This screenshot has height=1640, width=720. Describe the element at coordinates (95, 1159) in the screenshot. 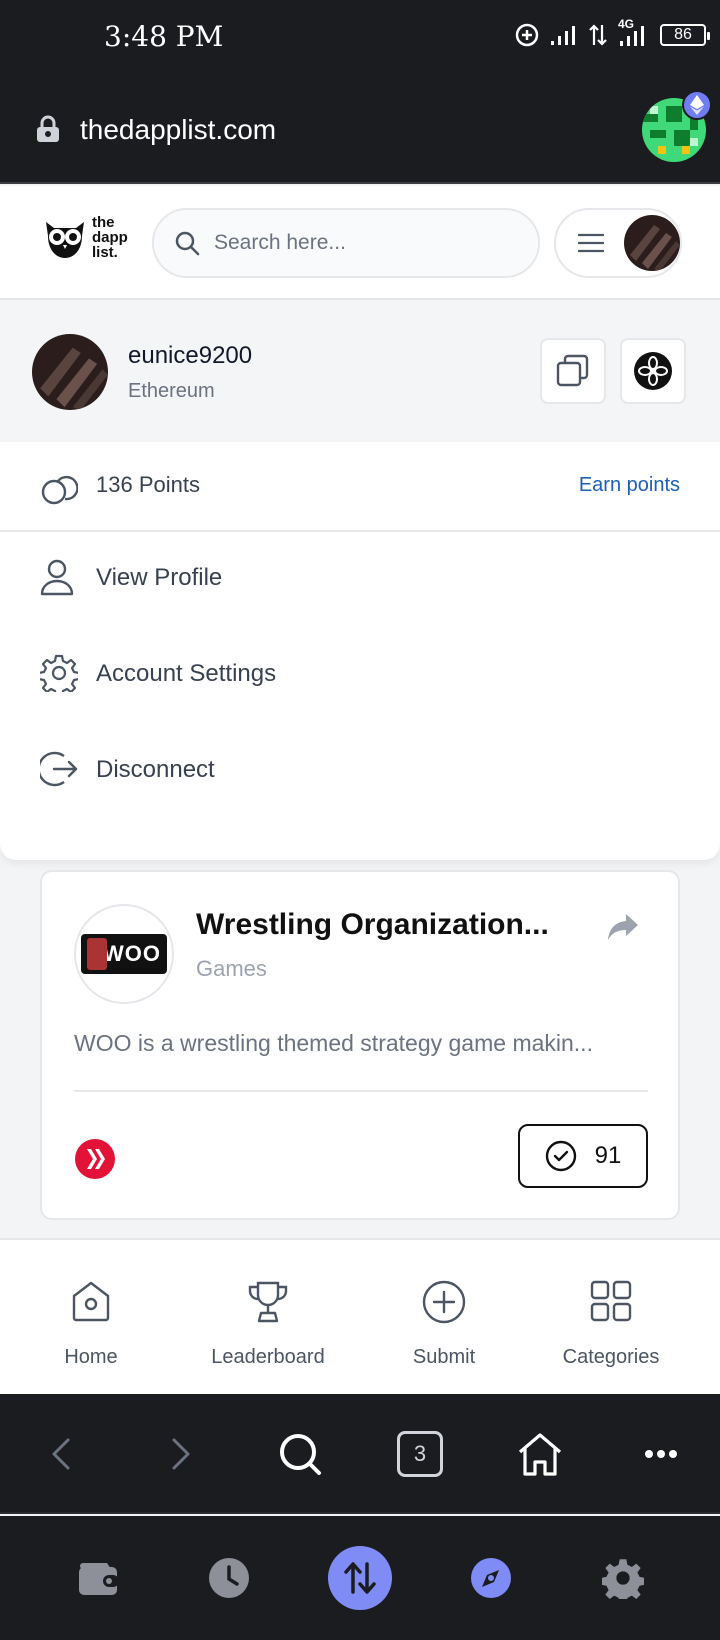

I see `hive-icon` at that location.